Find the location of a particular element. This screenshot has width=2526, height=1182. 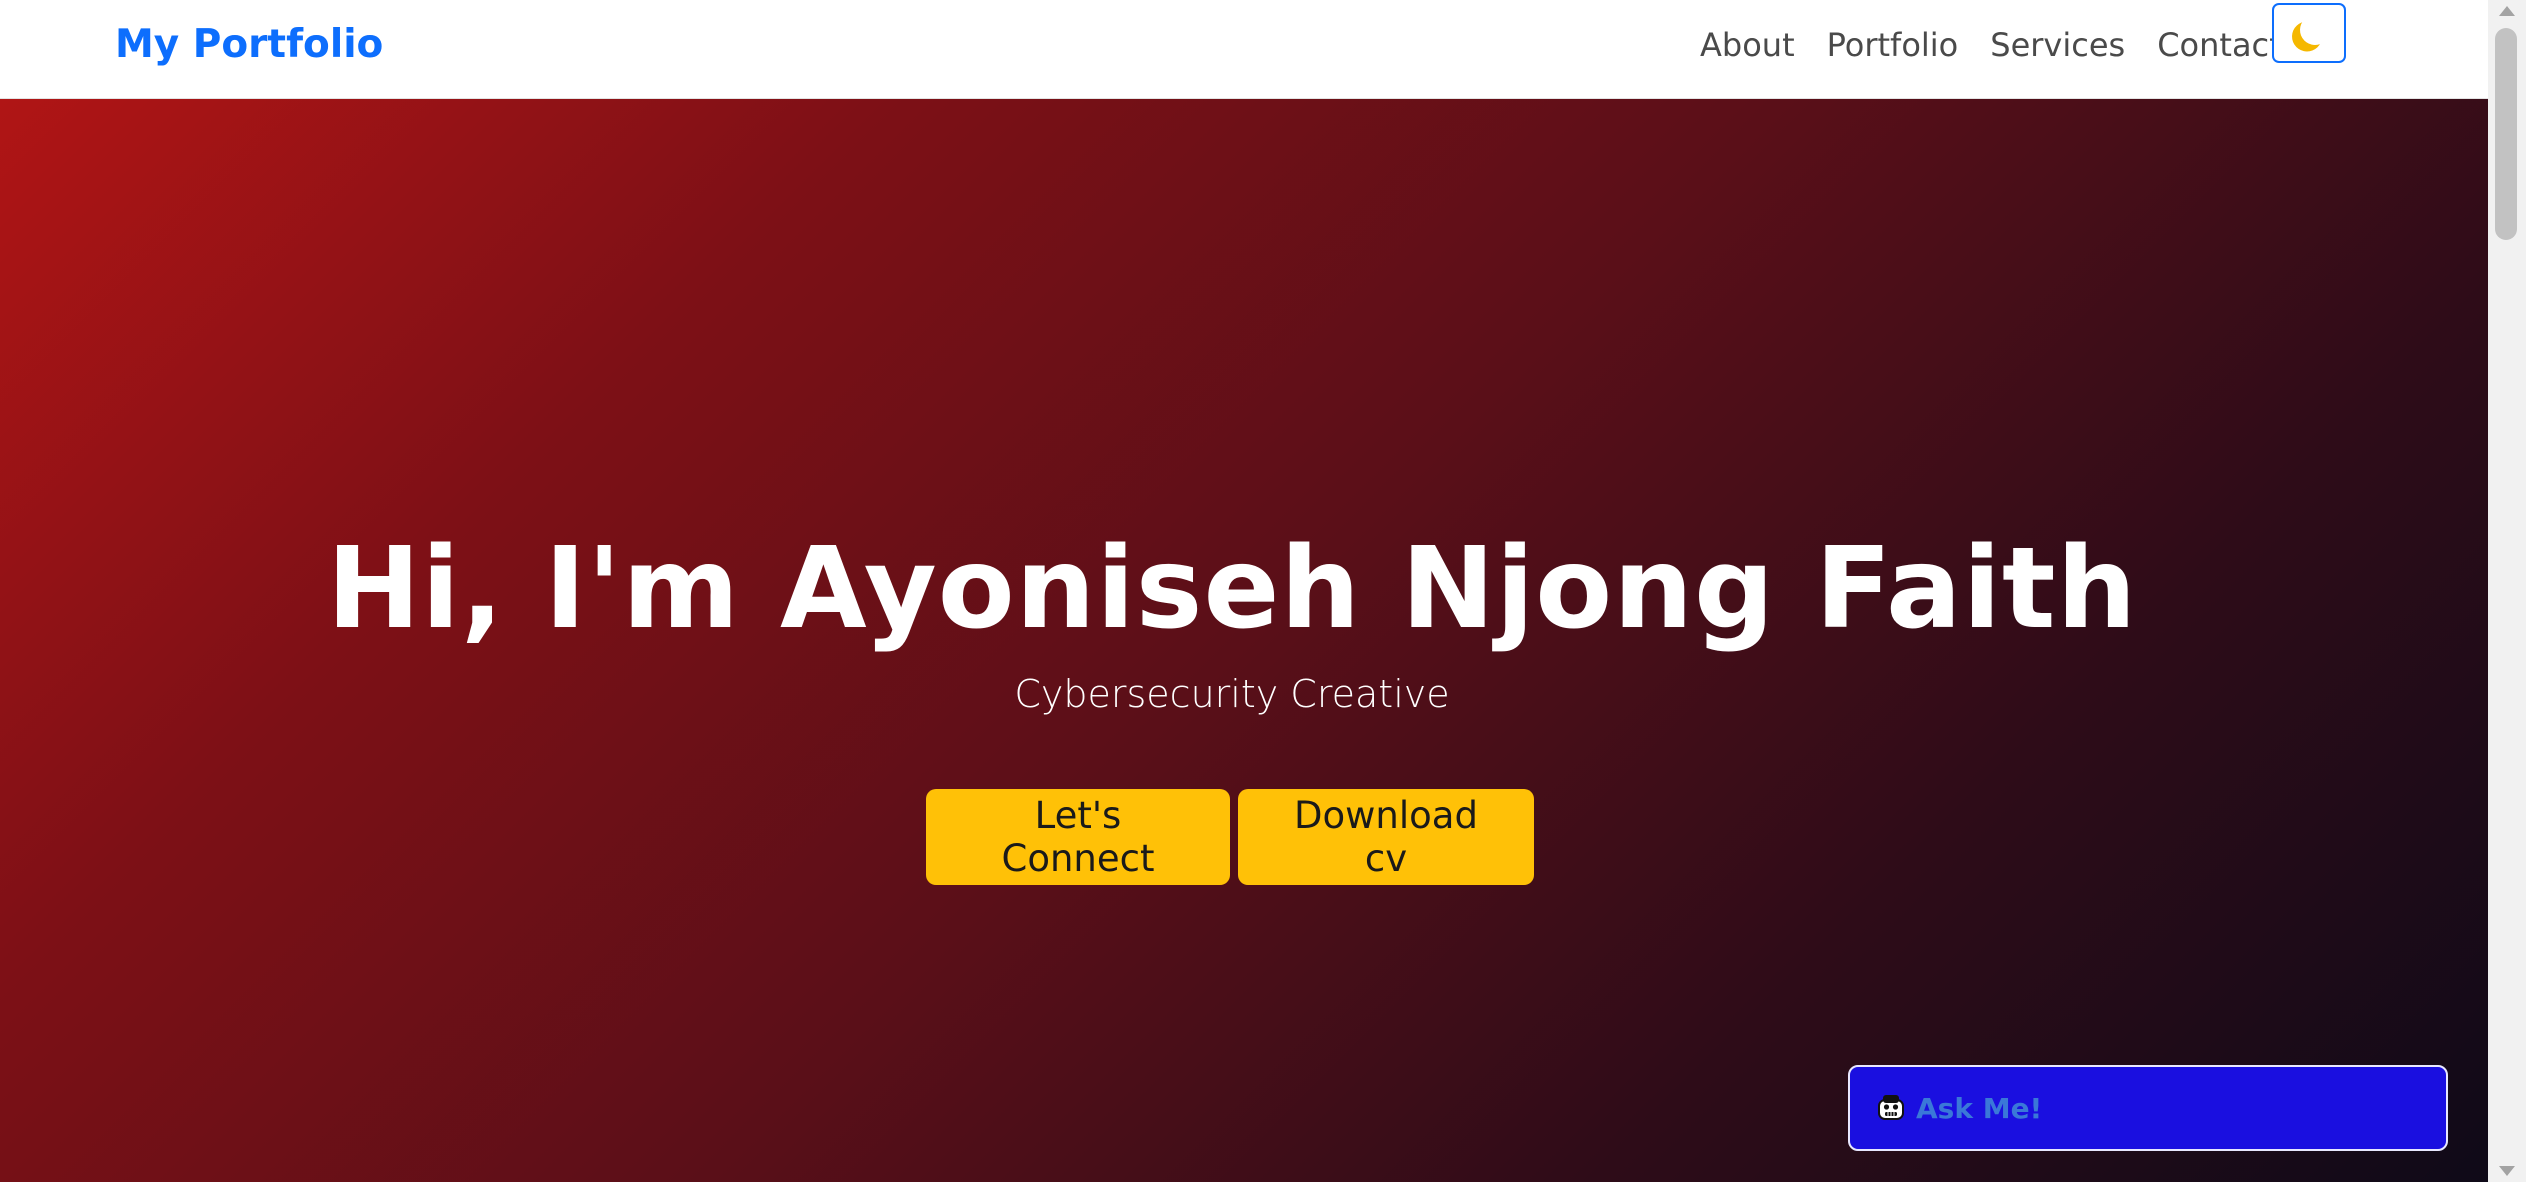

robot-icon is located at coordinates (1891, 1108).